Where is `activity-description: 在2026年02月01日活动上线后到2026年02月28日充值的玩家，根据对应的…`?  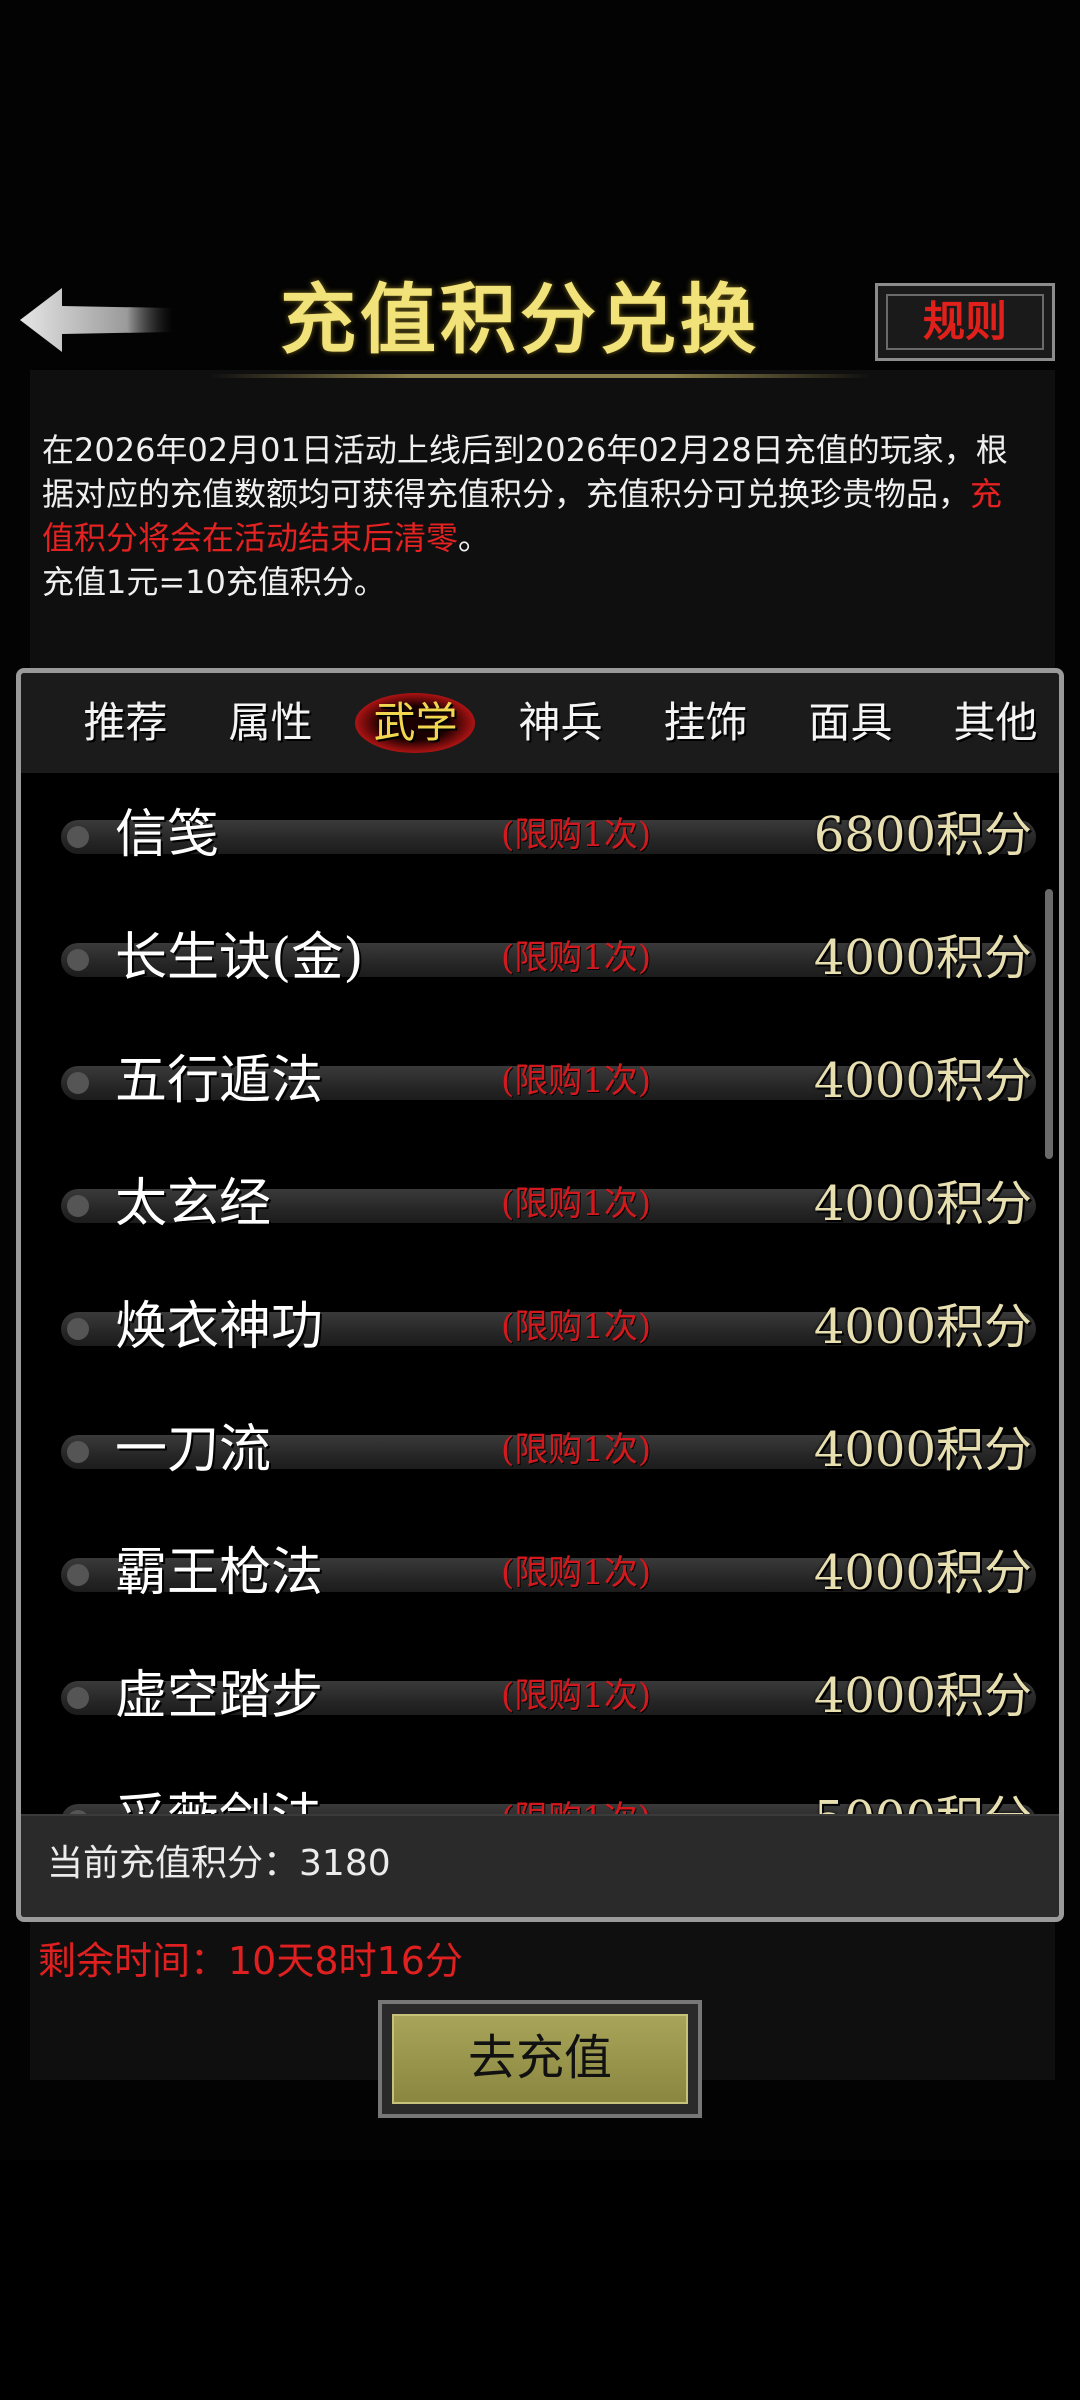
activity-description: 在2026年02月01日活动上线后到2026年02月28日充值的玩家，根据对应的… is located at coordinates (537, 516).